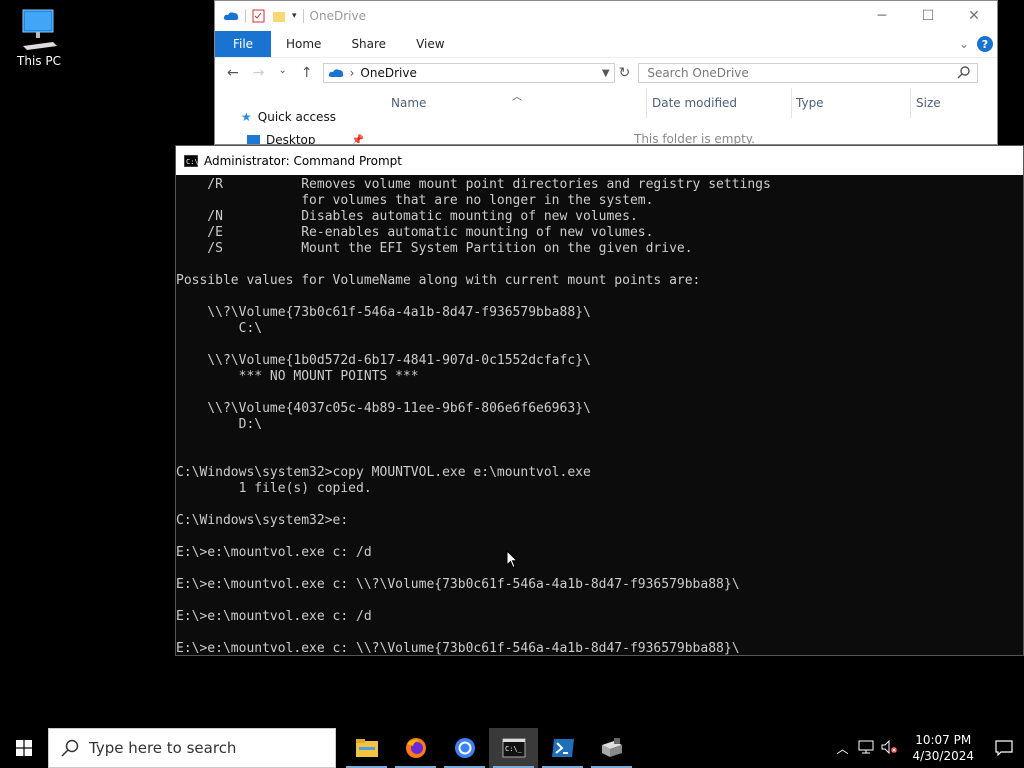  What do you see at coordinates (274, 488) in the screenshot?
I see `console-line: 1 file(s) copied.` at bounding box center [274, 488].